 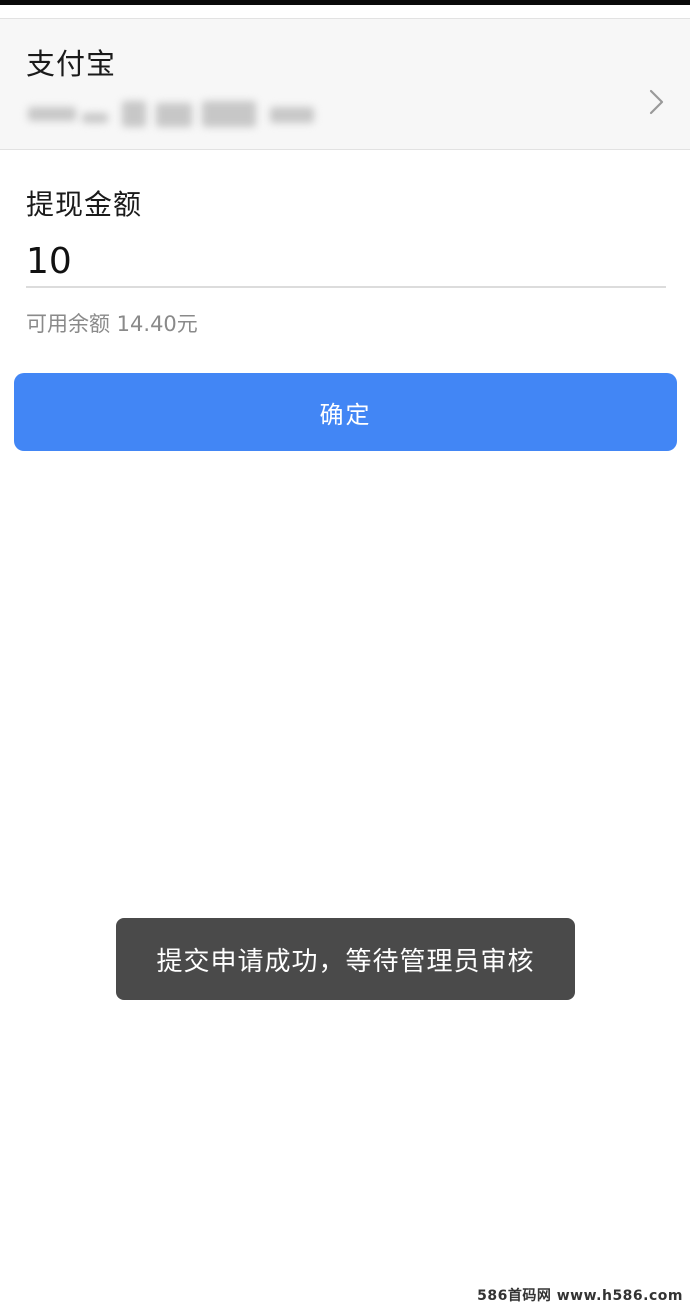 What do you see at coordinates (112, 324) in the screenshot?
I see `available-balance-text: 可用余额 14.40元` at bounding box center [112, 324].